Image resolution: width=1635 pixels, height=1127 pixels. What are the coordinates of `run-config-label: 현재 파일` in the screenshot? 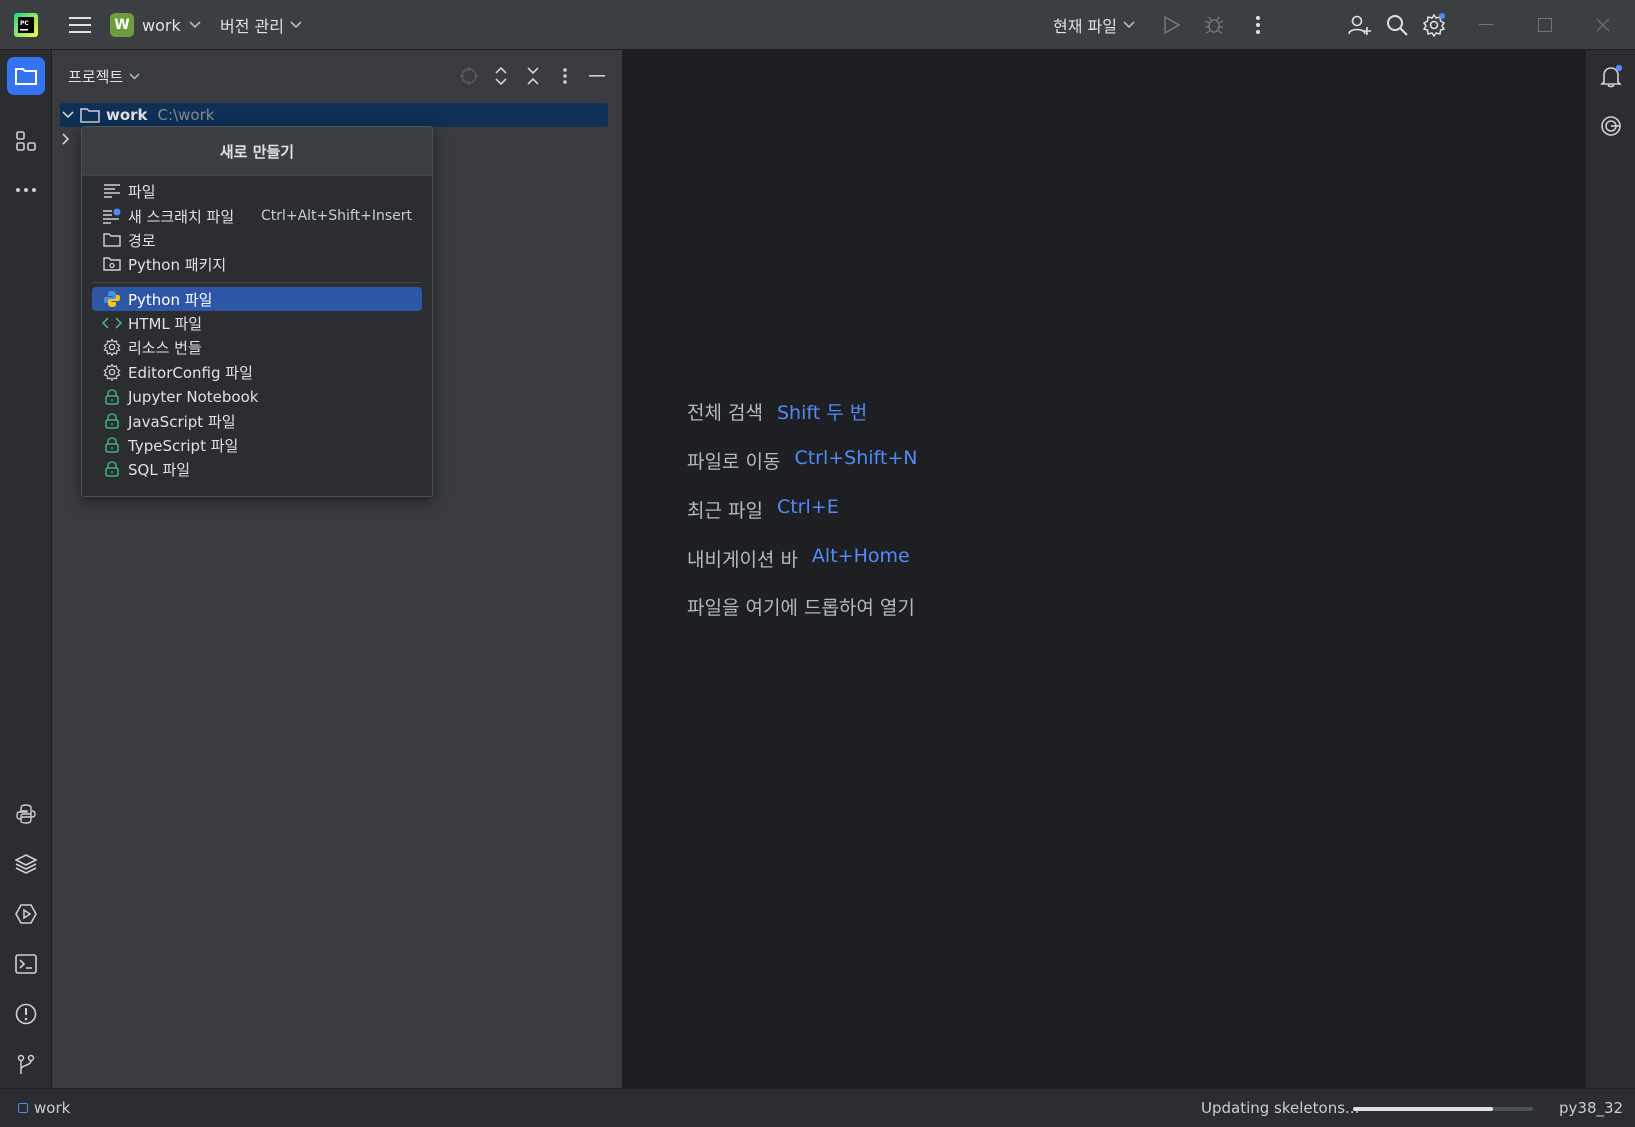 It's located at (1085, 26).